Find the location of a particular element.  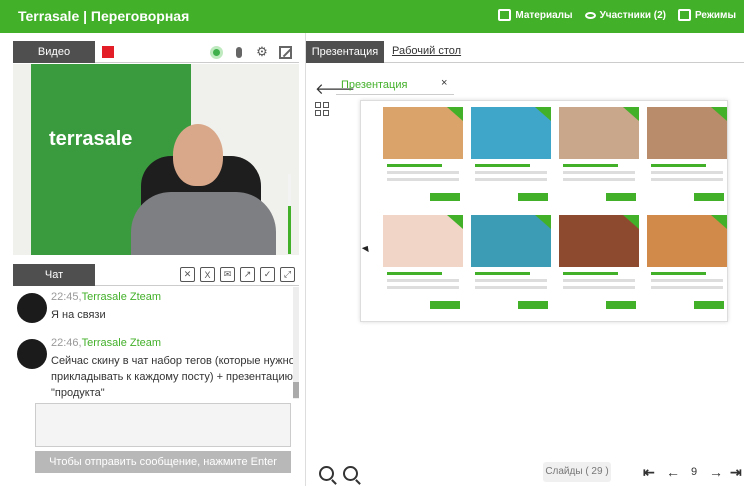

excel-icon: X is located at coordinates (207, 274).